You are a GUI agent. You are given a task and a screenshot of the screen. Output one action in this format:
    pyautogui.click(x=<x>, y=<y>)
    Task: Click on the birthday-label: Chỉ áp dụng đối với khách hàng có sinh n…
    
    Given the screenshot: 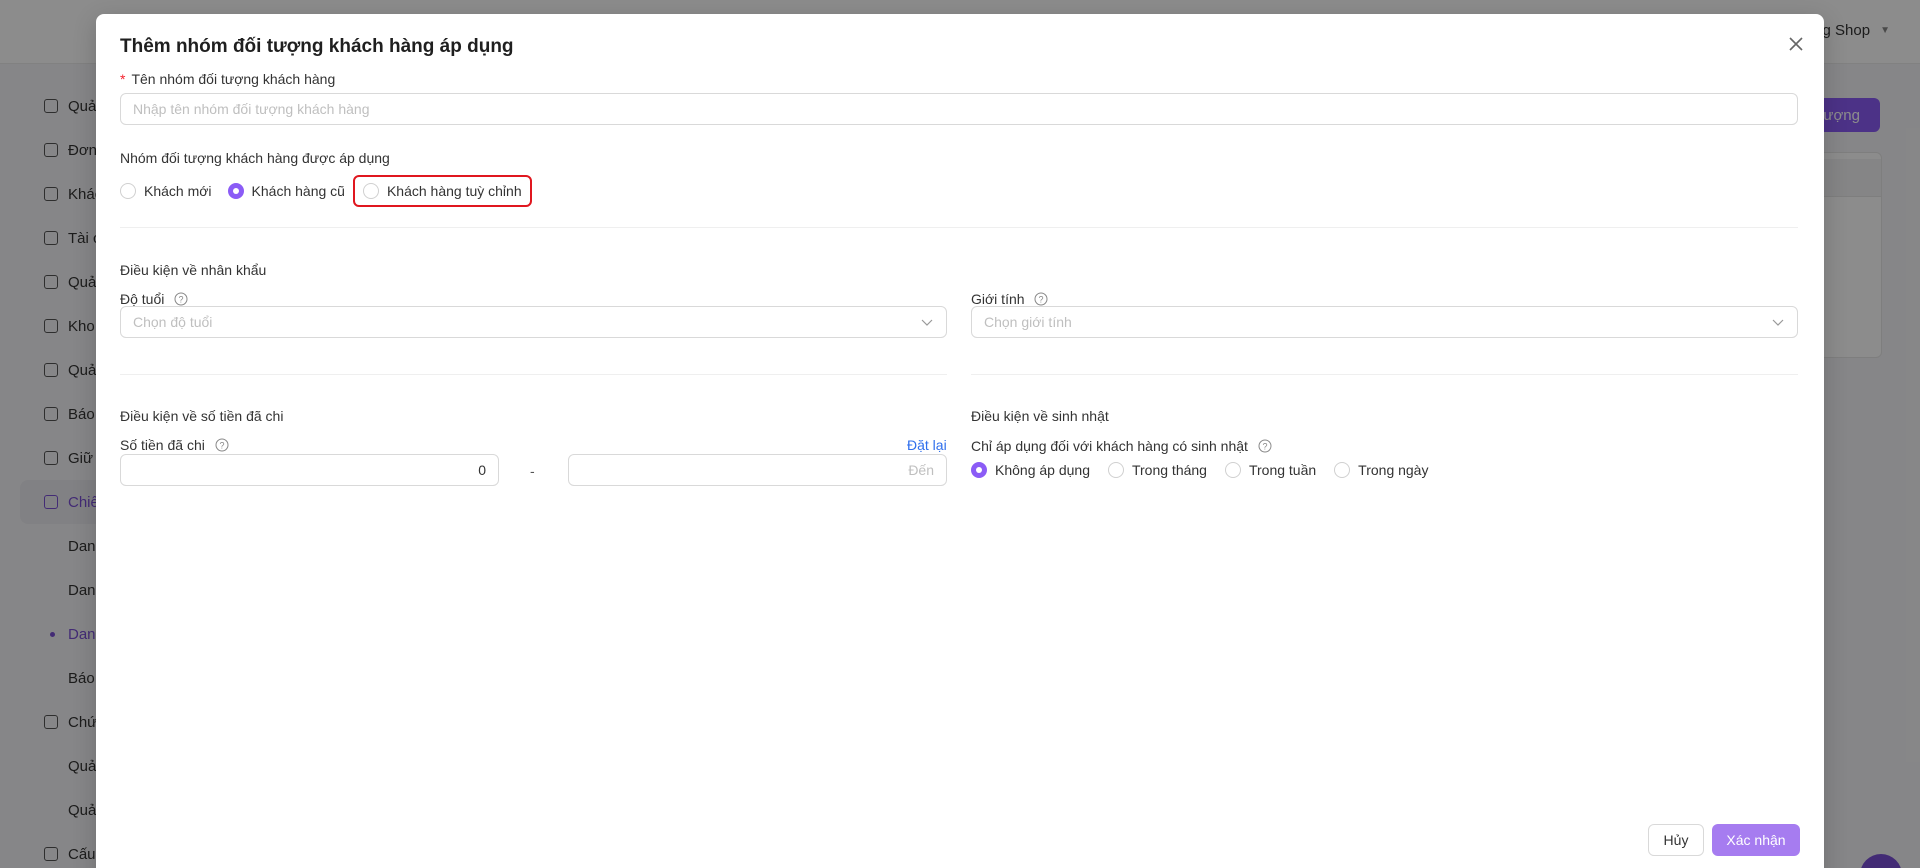 What is the action you would take?
    pyautogui.click(x=1121, y=446)
    